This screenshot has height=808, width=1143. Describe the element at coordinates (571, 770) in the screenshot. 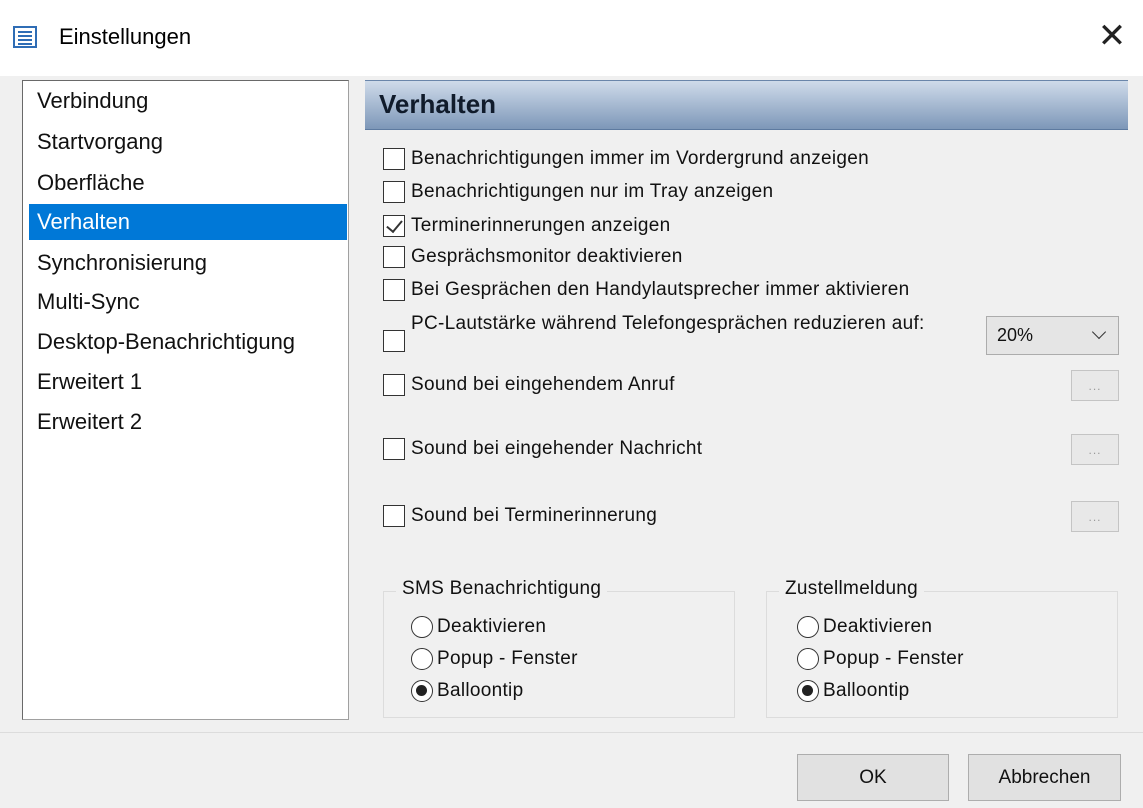

I see `dialog-footer: OK Abbrechen` at that location.